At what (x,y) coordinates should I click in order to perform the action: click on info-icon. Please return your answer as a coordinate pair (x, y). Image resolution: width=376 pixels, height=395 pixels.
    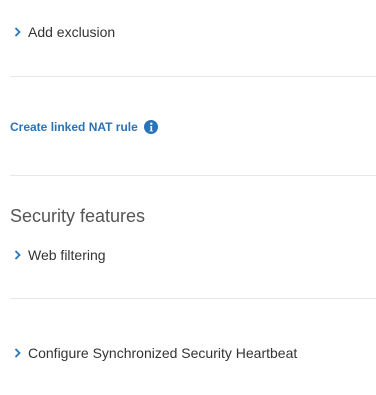
    Looking at the image, I should click on (150, 127).